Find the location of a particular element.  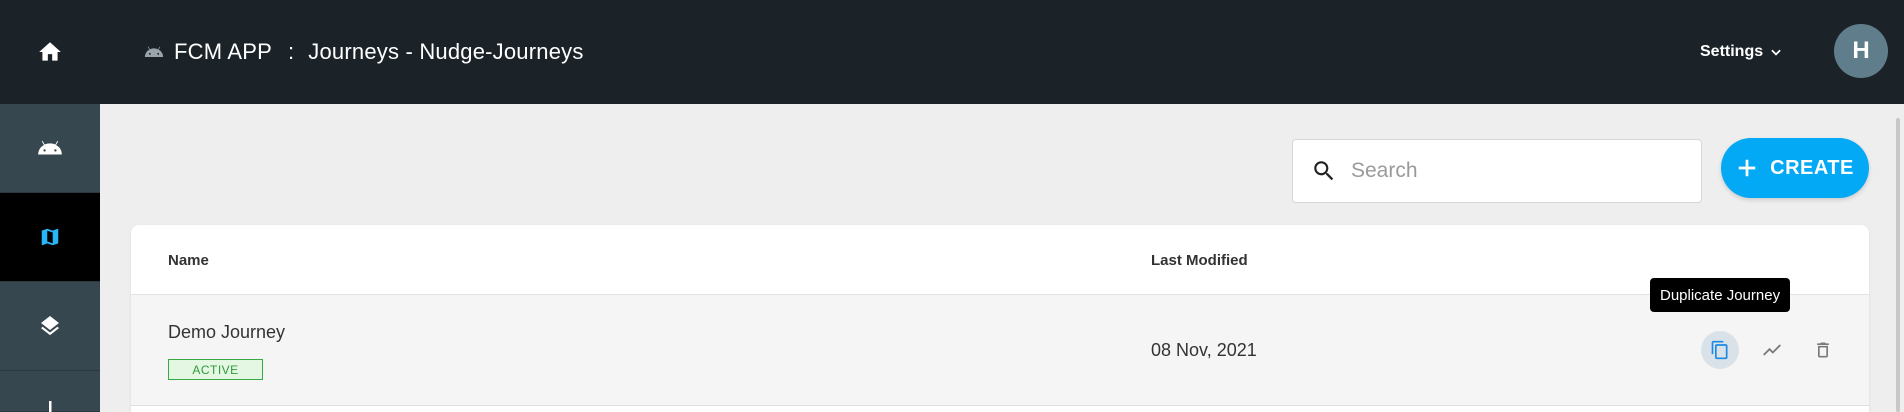

create-button-label: CREATE is located at coordinates (1812, 167).